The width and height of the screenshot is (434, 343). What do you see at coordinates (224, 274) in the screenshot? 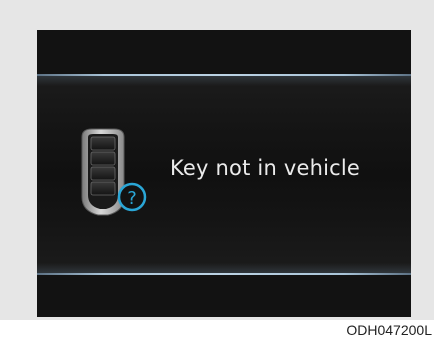
I see `bottom-accent-line` at bounding box center [224, 274].